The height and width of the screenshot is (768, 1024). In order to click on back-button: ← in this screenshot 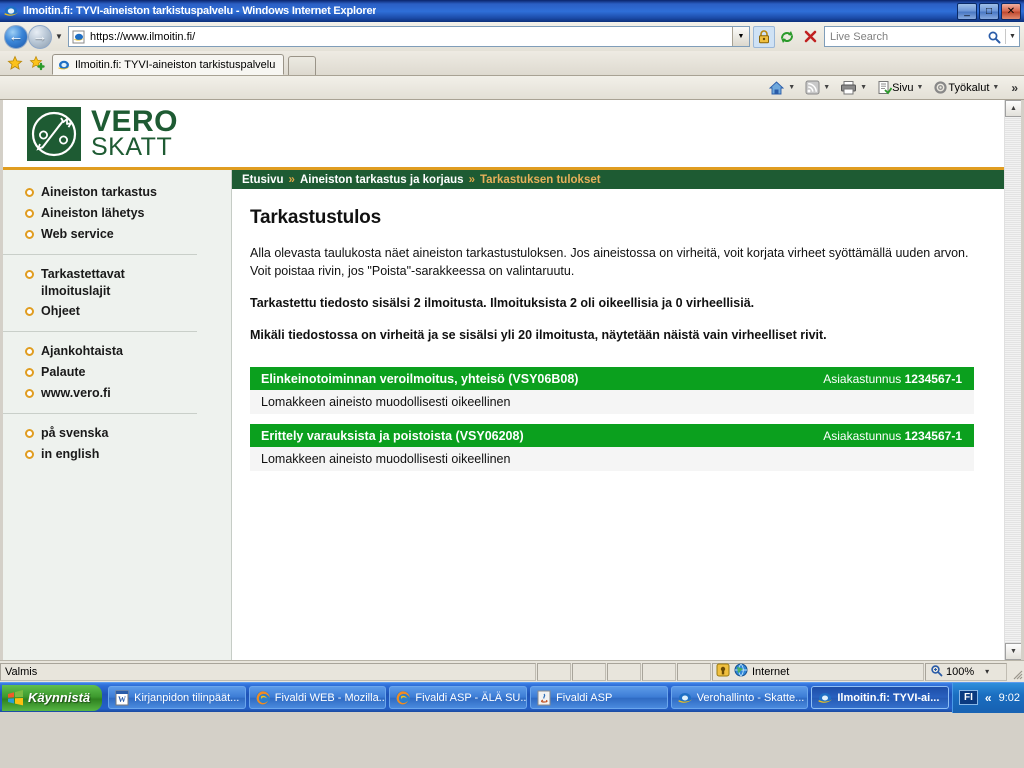, I will do `click(16, 36)`.